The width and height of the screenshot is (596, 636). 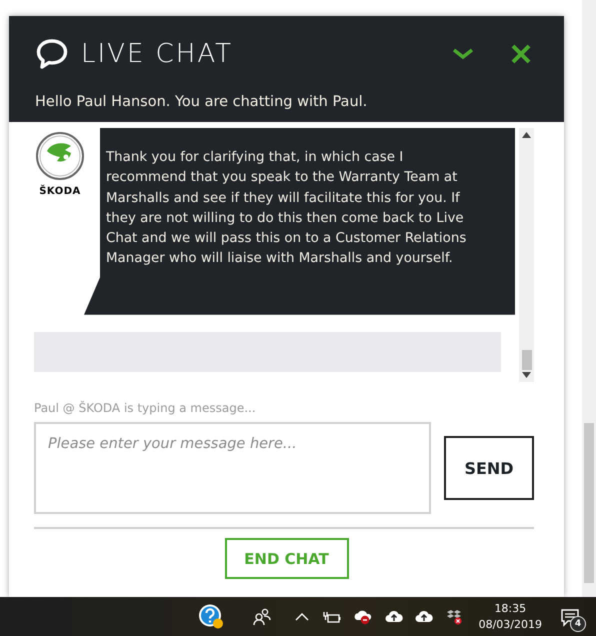 I want to click on cloud-icon, so click(x=362, y=616).